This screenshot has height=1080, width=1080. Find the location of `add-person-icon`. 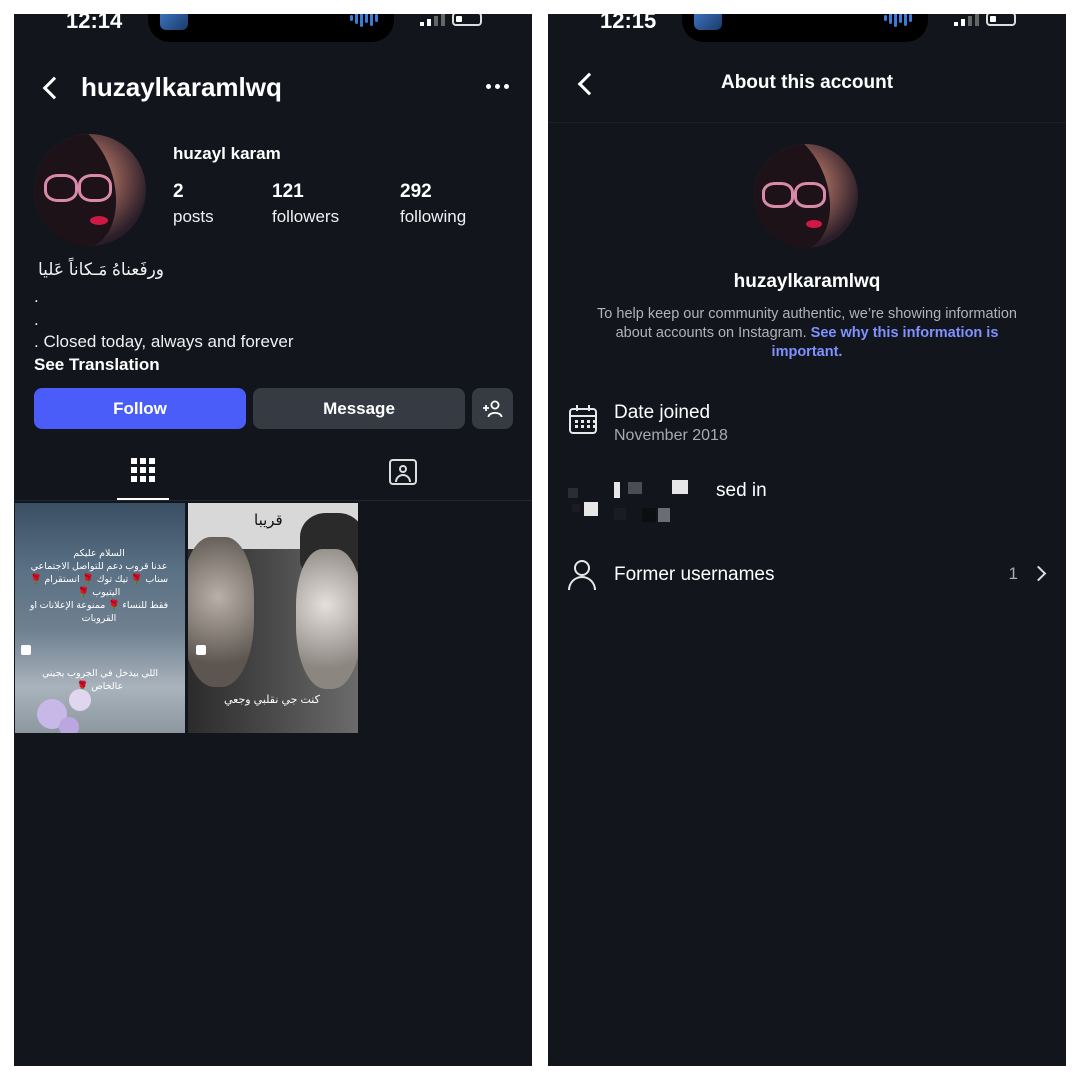

add-person-icon is located at coordinates (492, 408).